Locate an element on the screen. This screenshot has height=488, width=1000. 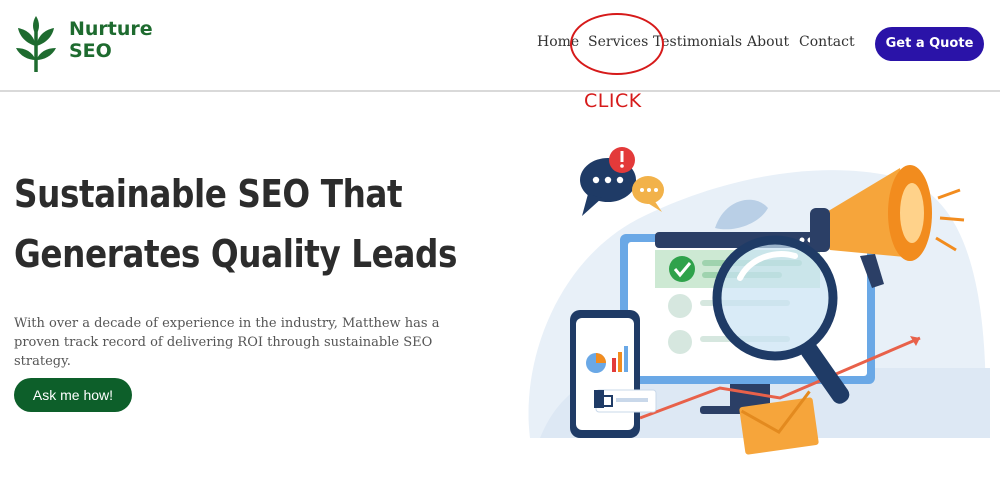
nav-contact-link: Contact is located at coordinates (827, 42).